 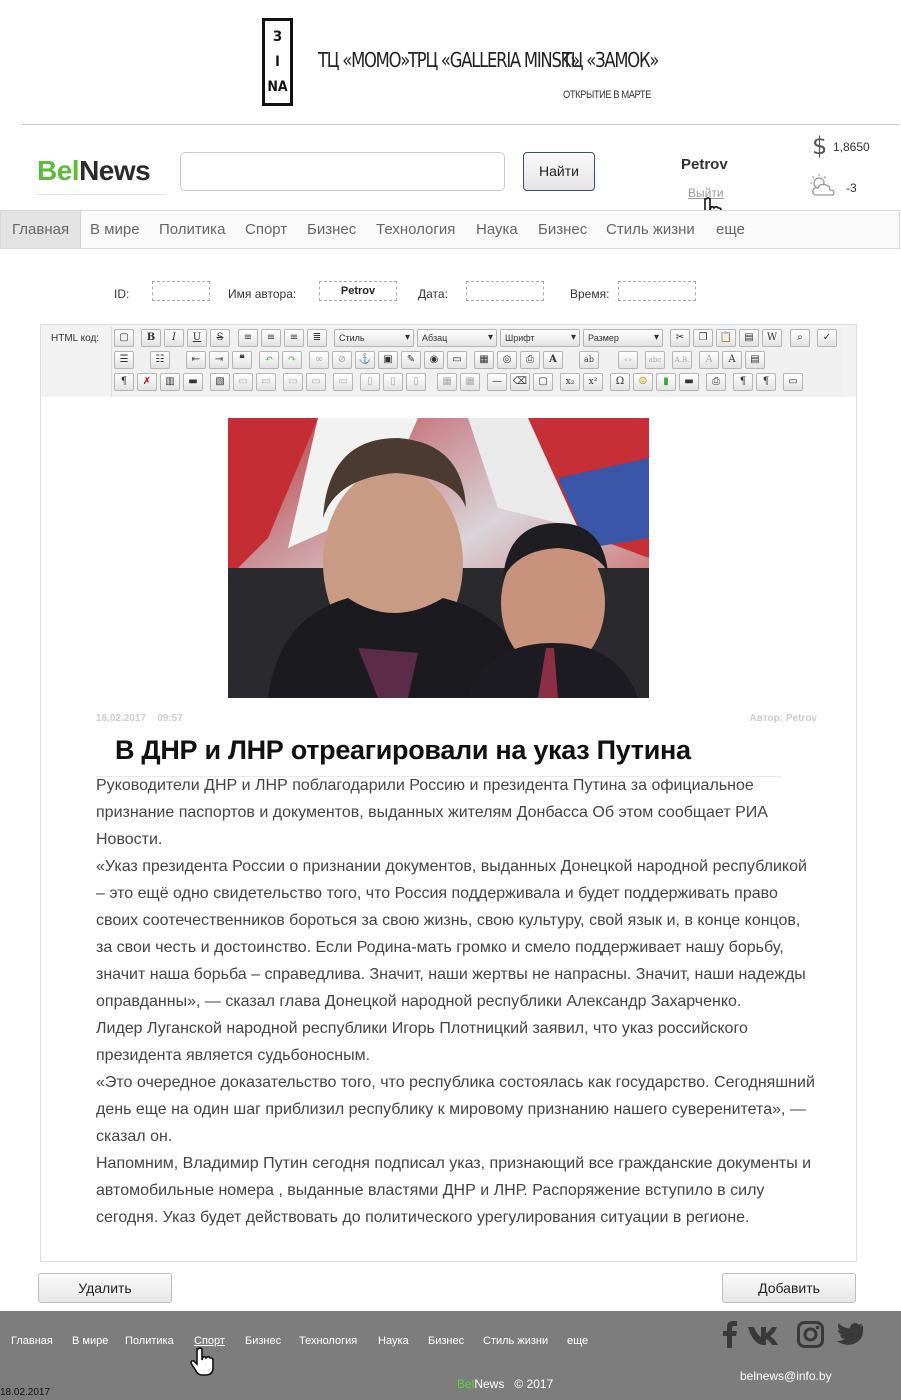 What do you see at coordinates (434, 360) in the screenshot?
I see `flash-icon: ◉` at bounding box center [434, 360].